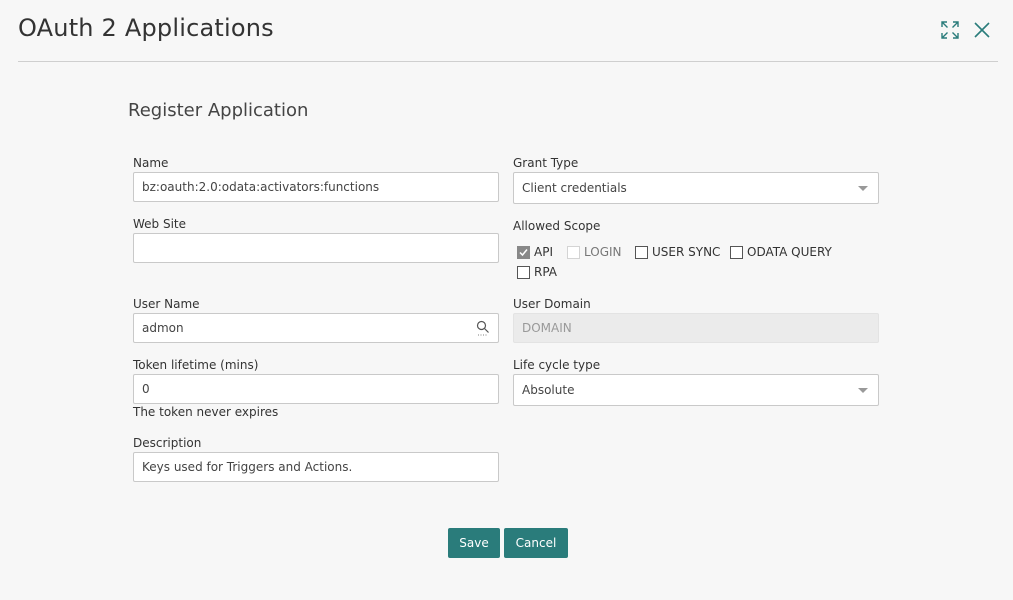  What do you see at coordinates (316, 389) in the screenshot?
I see `token-lifetime-field: 0` at bounding box center [316, 389].